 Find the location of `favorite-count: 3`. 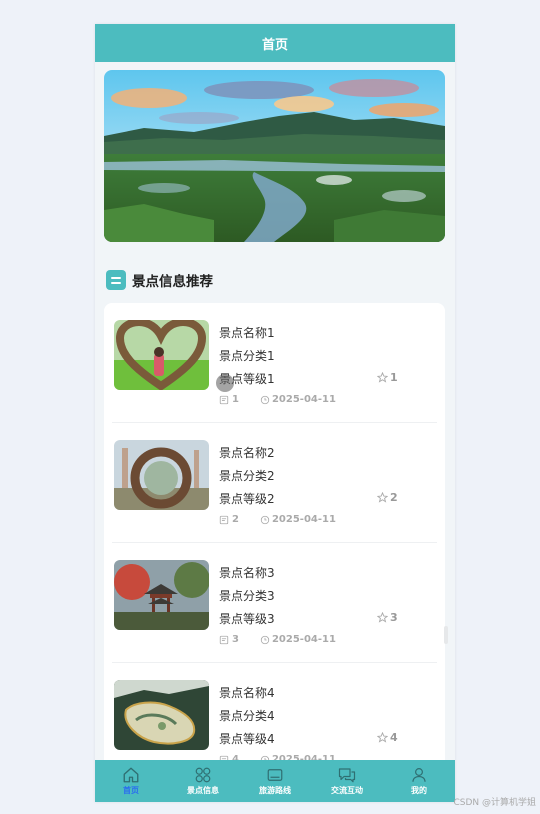

favorite-count: 3 is located at coordinates (387, 617).